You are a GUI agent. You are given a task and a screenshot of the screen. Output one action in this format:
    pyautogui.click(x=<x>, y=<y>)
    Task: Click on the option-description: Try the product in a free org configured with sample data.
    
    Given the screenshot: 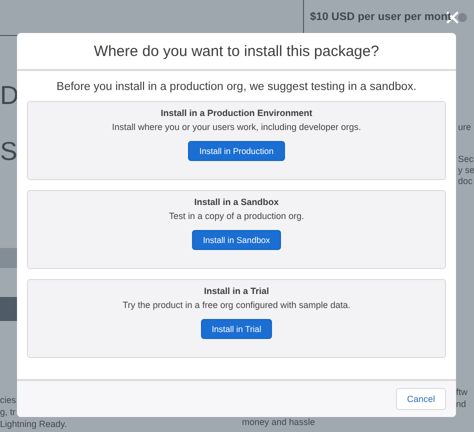 What is the action you would take?
    pyautogui.click(x=236, y=305)
    